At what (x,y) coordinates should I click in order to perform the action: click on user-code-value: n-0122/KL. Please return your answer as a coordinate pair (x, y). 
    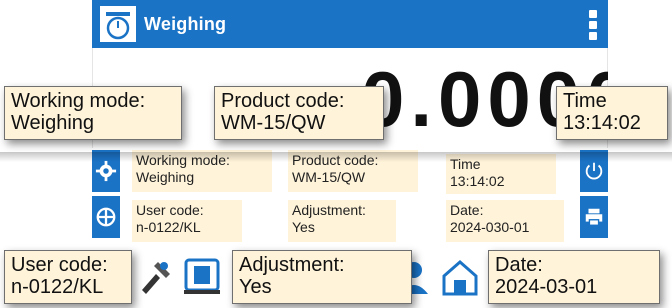
    Looking at the image, I should click on (168, 227).